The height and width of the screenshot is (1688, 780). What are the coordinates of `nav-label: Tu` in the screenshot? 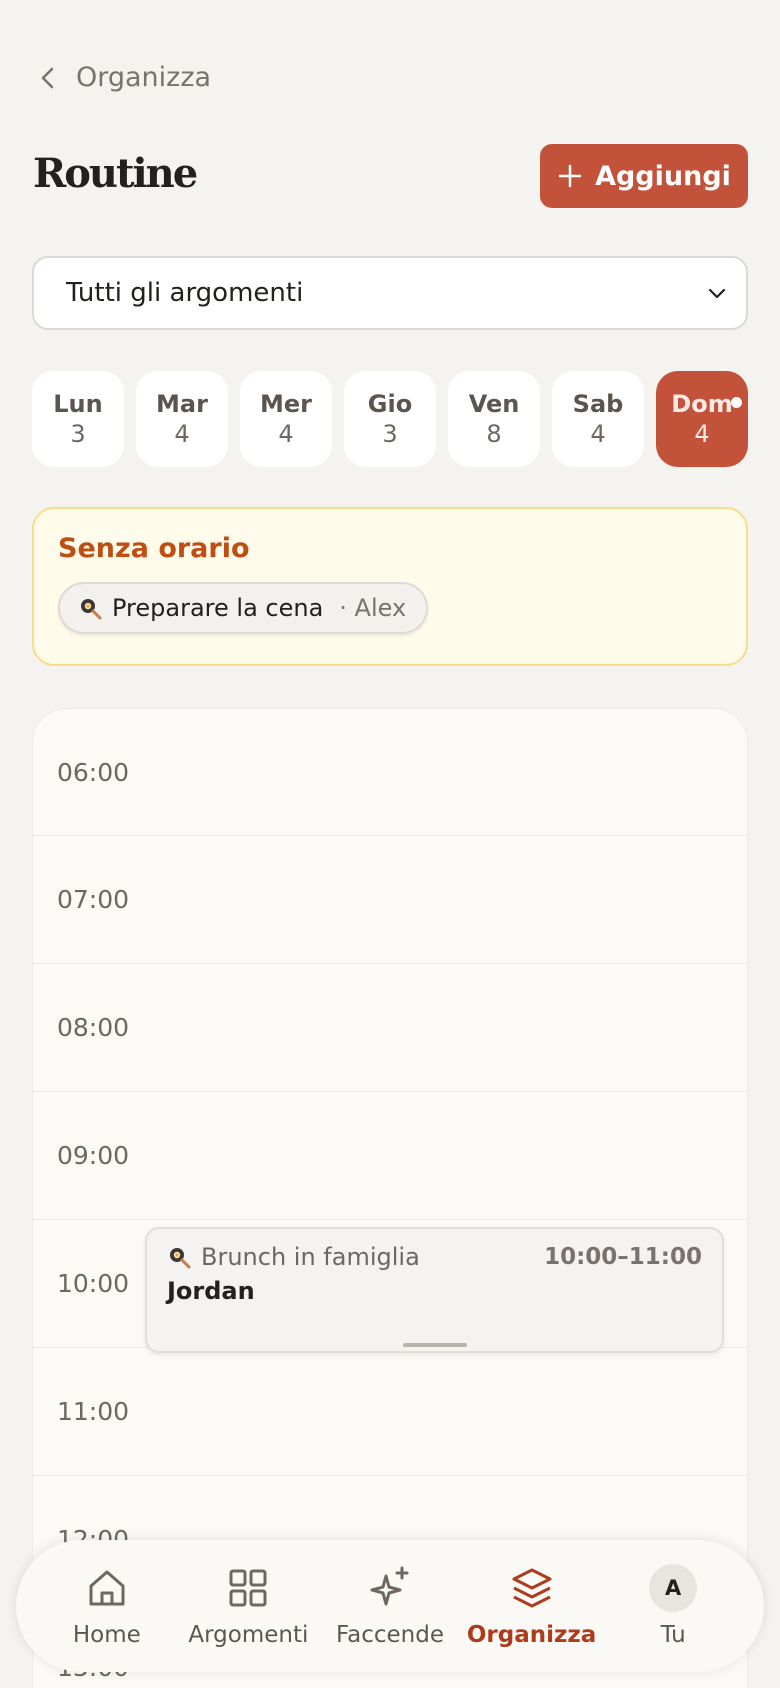 It's located at (673, 1635).